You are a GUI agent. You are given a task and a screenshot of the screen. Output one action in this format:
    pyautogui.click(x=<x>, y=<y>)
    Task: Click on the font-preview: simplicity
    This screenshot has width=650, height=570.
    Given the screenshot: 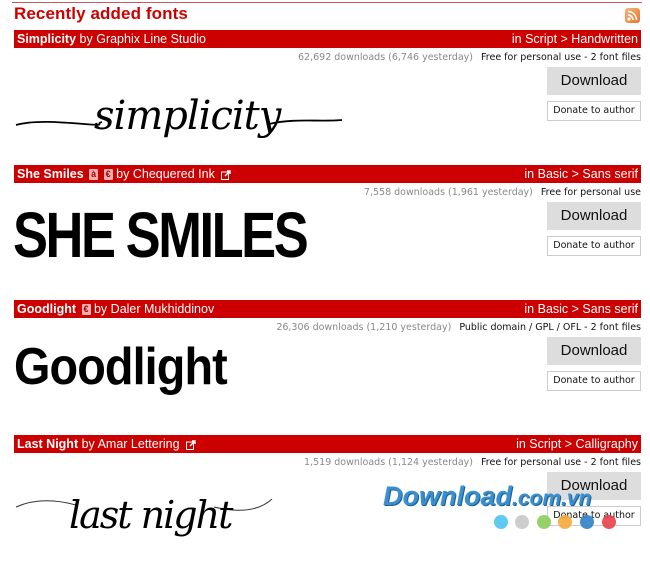 What is the action you would take?
    pyautogui.click(x=204, y=110)
    